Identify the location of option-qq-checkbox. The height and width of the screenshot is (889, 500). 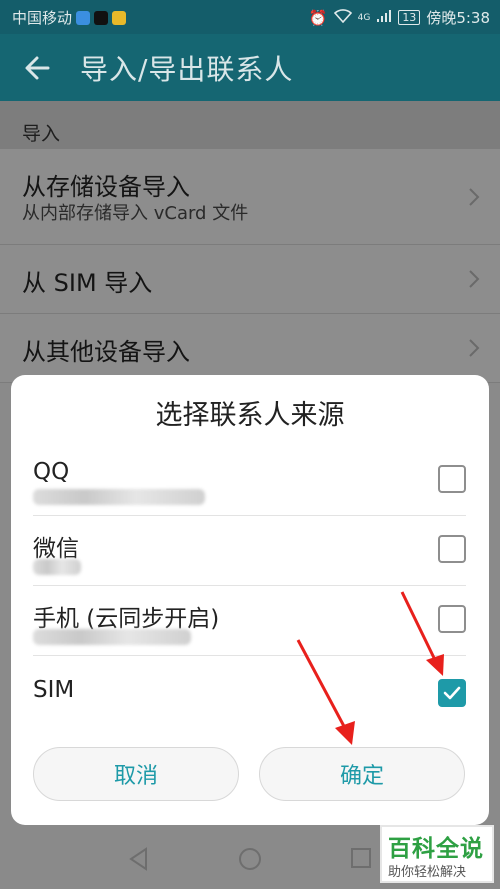
(452, 479).